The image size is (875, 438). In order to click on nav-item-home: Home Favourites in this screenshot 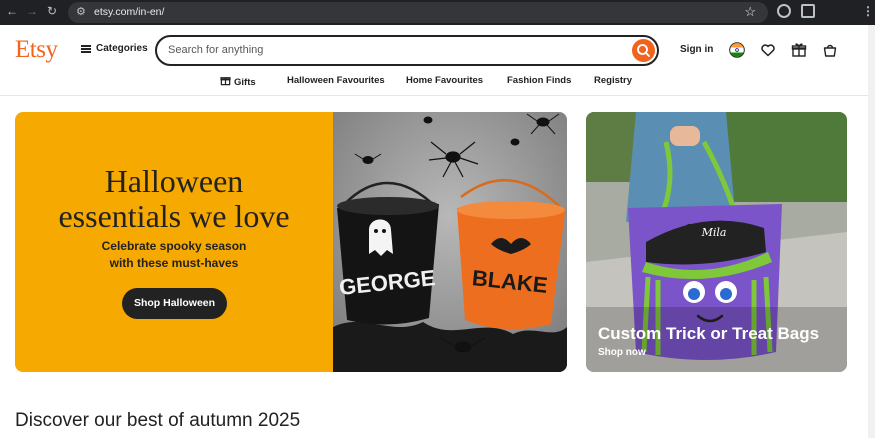, I will do `click(444, 80)`.